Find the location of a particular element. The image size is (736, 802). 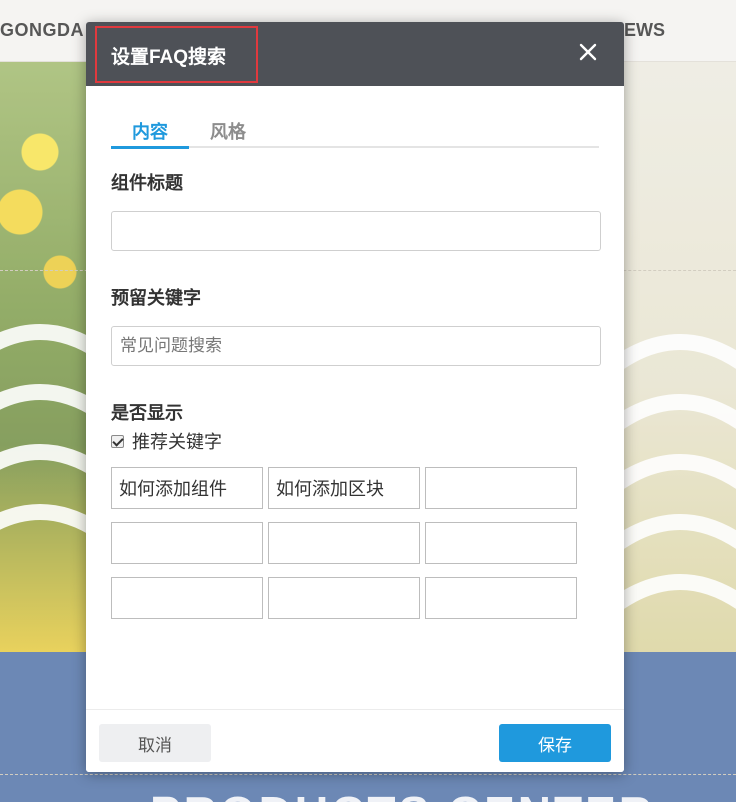

reserved-keyword-input is located at coordinates (356, 346).